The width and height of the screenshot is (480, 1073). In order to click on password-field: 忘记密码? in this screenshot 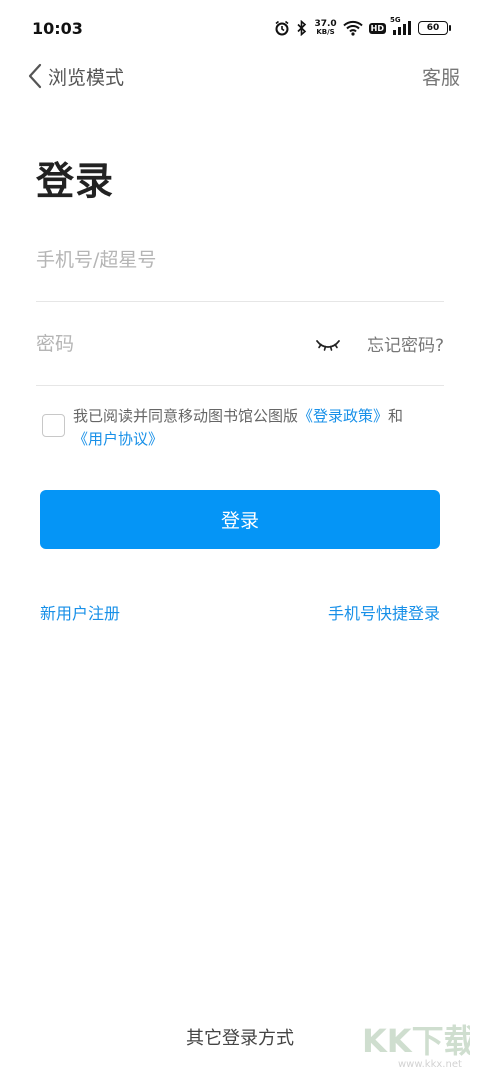, I will do `click(240, 344)`.